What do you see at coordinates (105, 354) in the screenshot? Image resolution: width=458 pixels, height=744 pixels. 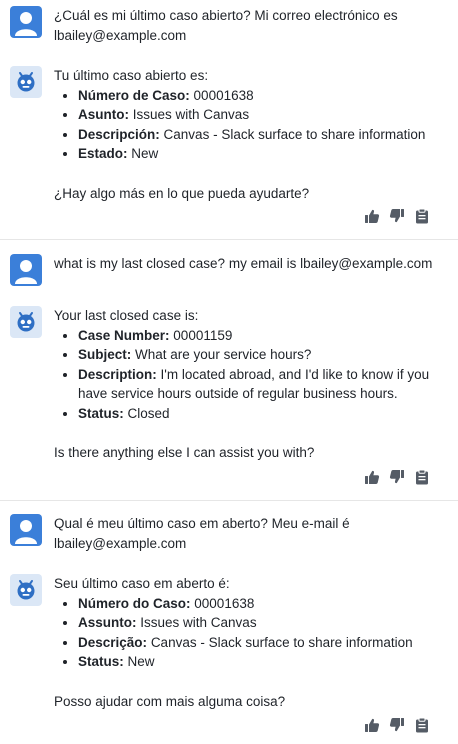 I see `field-label: Subject:` at bounding box center [105, 354].